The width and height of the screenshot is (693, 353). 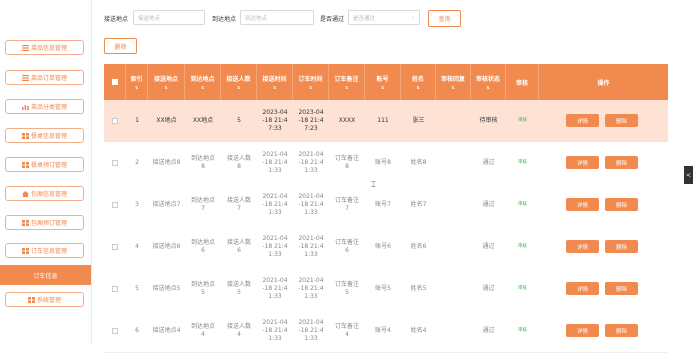 What do you see at coordinates (44, 47) in the screenshot?
I see `sidebar-item-dish-info: 菜品信息管理` at bounding box center [44, 47].